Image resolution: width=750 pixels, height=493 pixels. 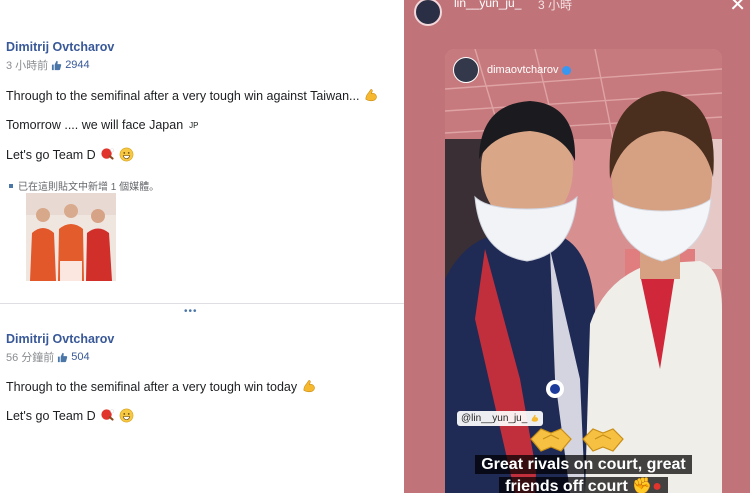 I want to click on close-icon: ✕, so click(x=737, y=8).